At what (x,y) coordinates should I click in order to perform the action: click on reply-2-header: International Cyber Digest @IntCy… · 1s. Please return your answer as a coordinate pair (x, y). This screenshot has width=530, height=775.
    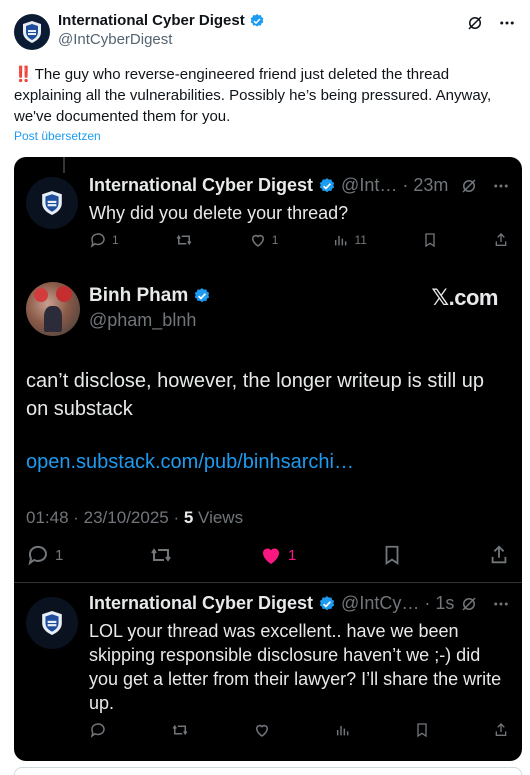
    Looking at the image, I should click on (271, 603).